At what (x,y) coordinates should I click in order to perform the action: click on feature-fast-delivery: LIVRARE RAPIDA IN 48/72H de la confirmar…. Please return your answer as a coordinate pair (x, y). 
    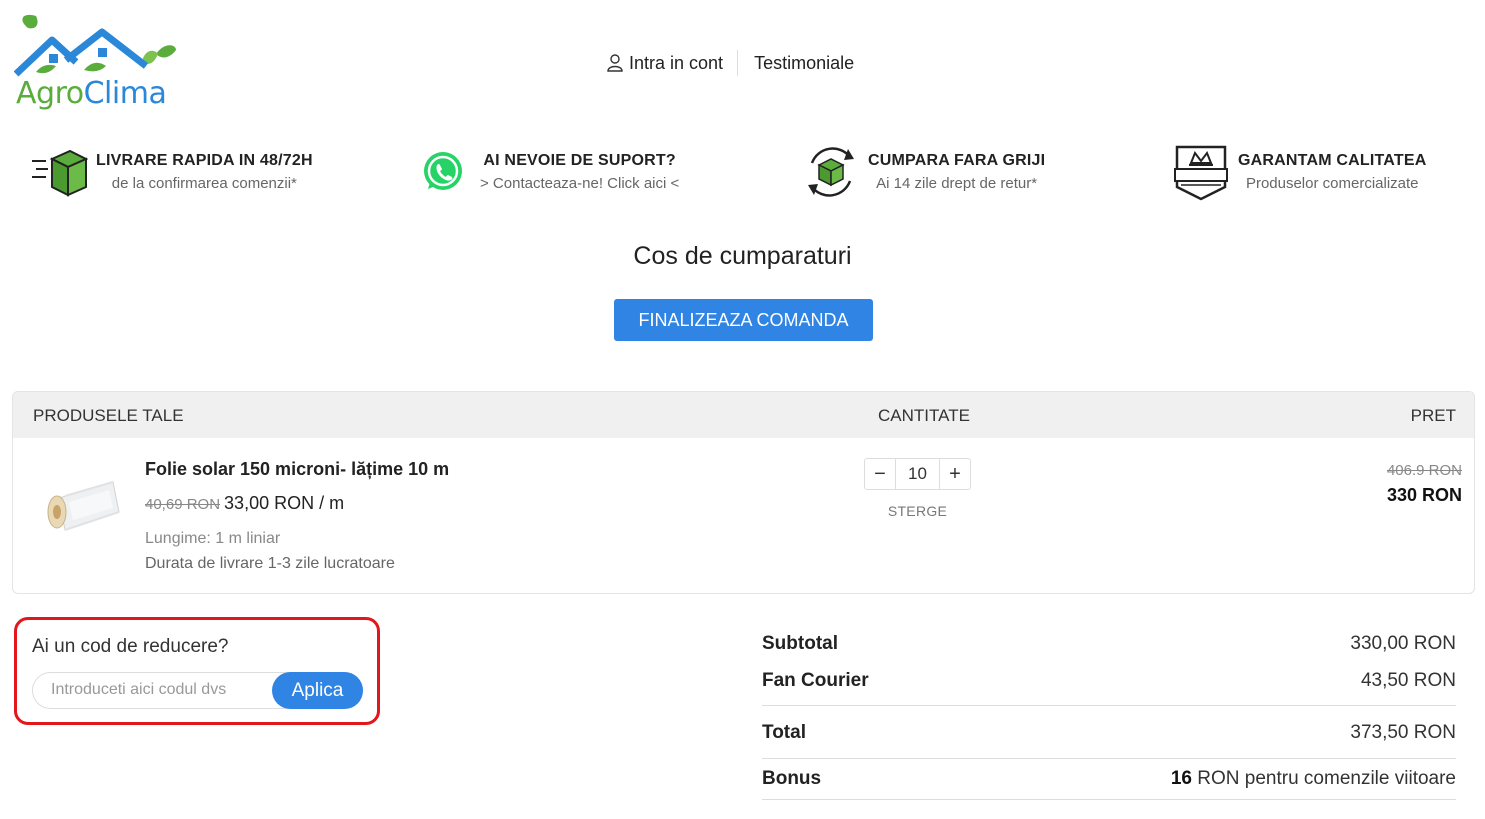
    Looking at the image, I should click on (170, 172).